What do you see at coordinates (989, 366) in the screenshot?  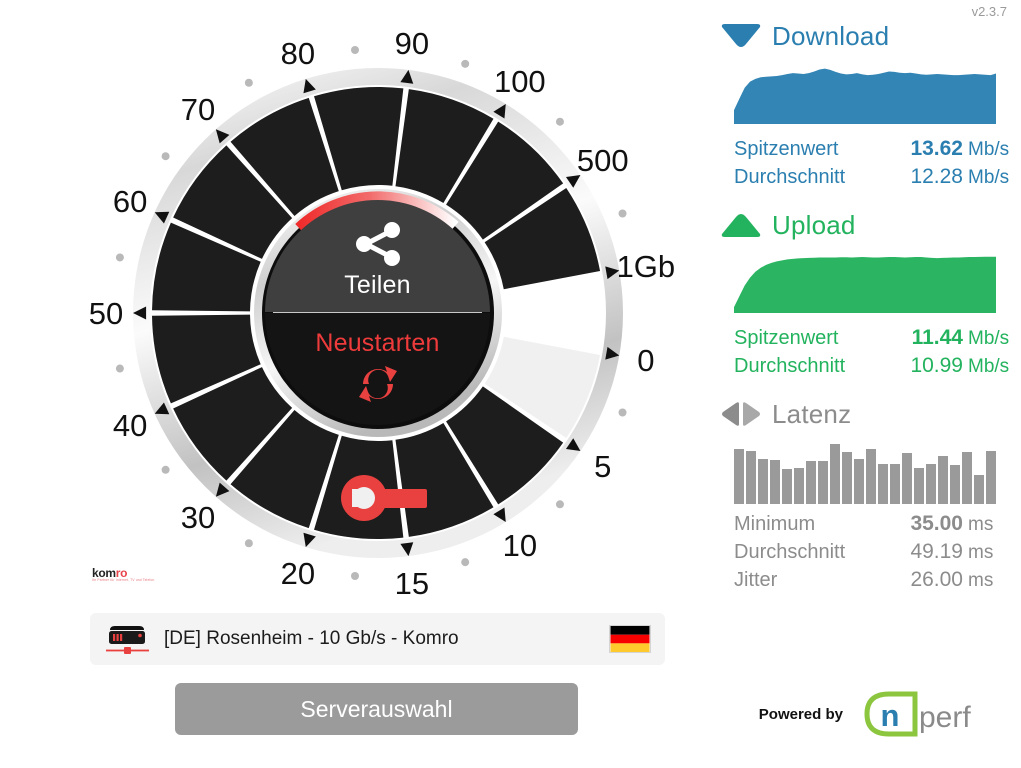 I see `upload-avg-unit: Mb/s` at bounding box center [989, 366].